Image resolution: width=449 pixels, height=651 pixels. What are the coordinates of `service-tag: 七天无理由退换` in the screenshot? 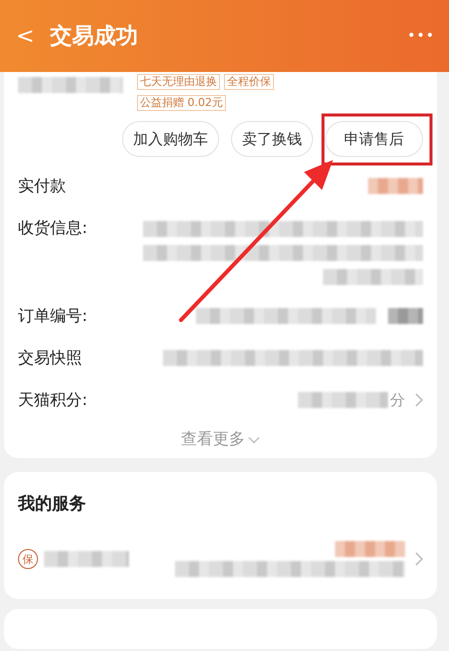 It's located at (178, 82).